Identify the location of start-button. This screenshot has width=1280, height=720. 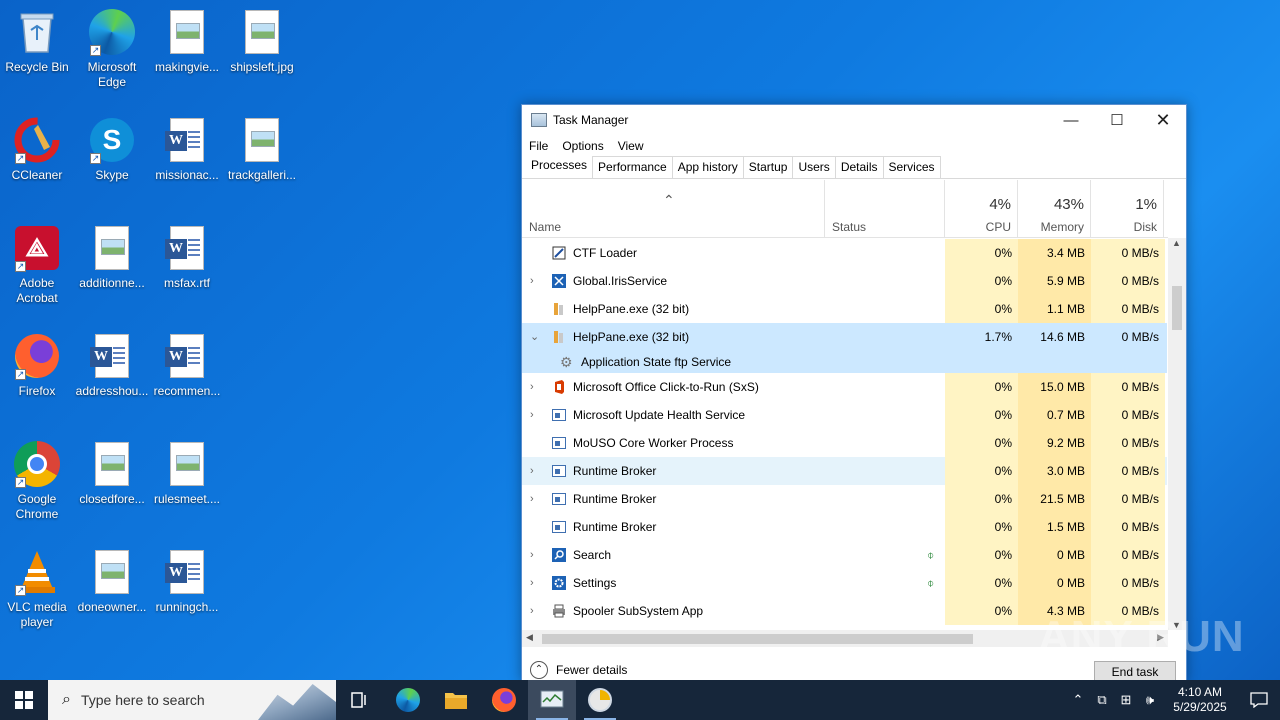
(24, 700).